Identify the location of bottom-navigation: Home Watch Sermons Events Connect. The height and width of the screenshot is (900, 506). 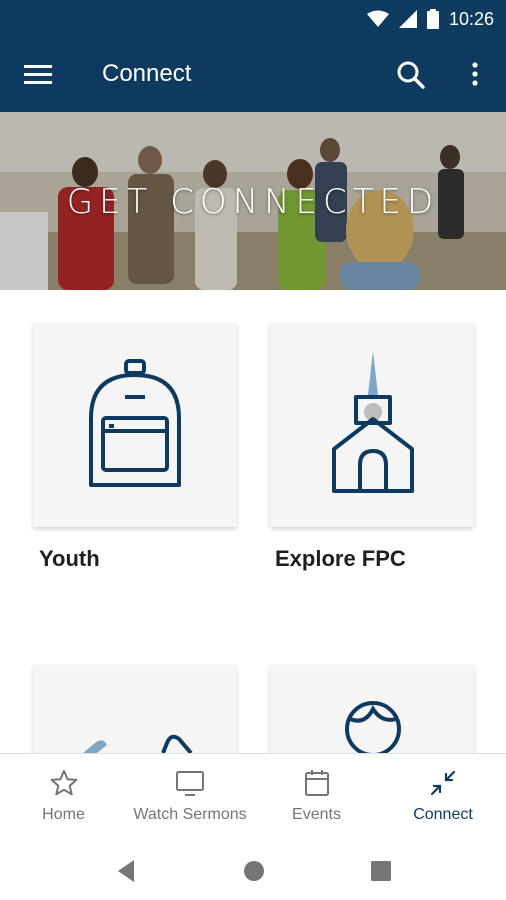
(253, 797).